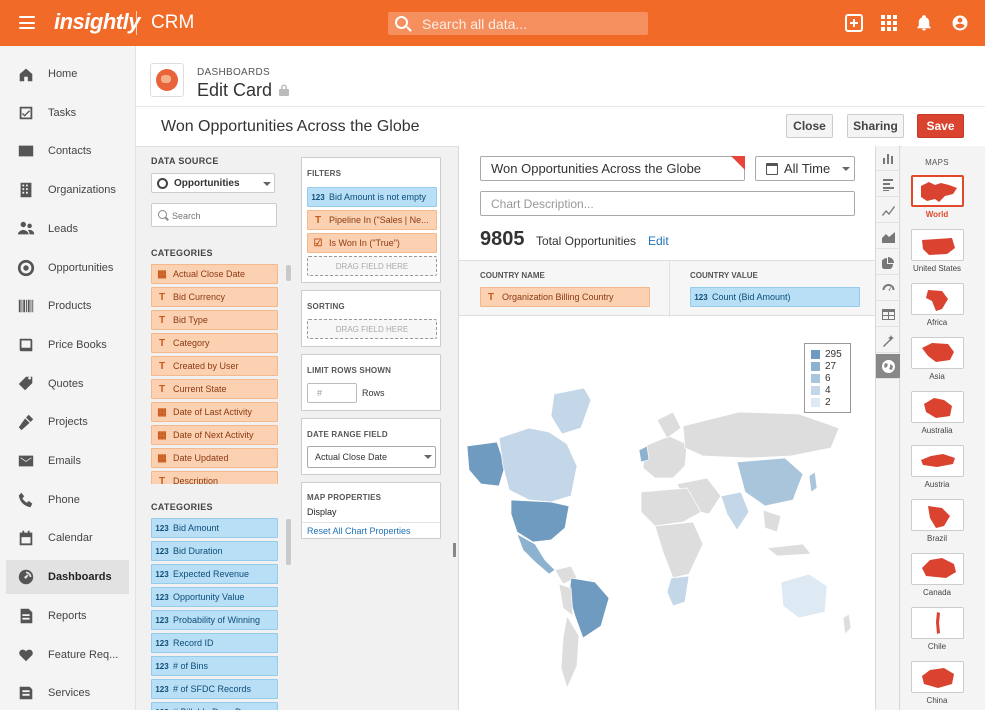 The height and width of the screenshot is (710, 985). What do you see at coordinates (937, 646) in the screenshot?
I see `map-option-label: Chile` at bounding box center [937, 646].